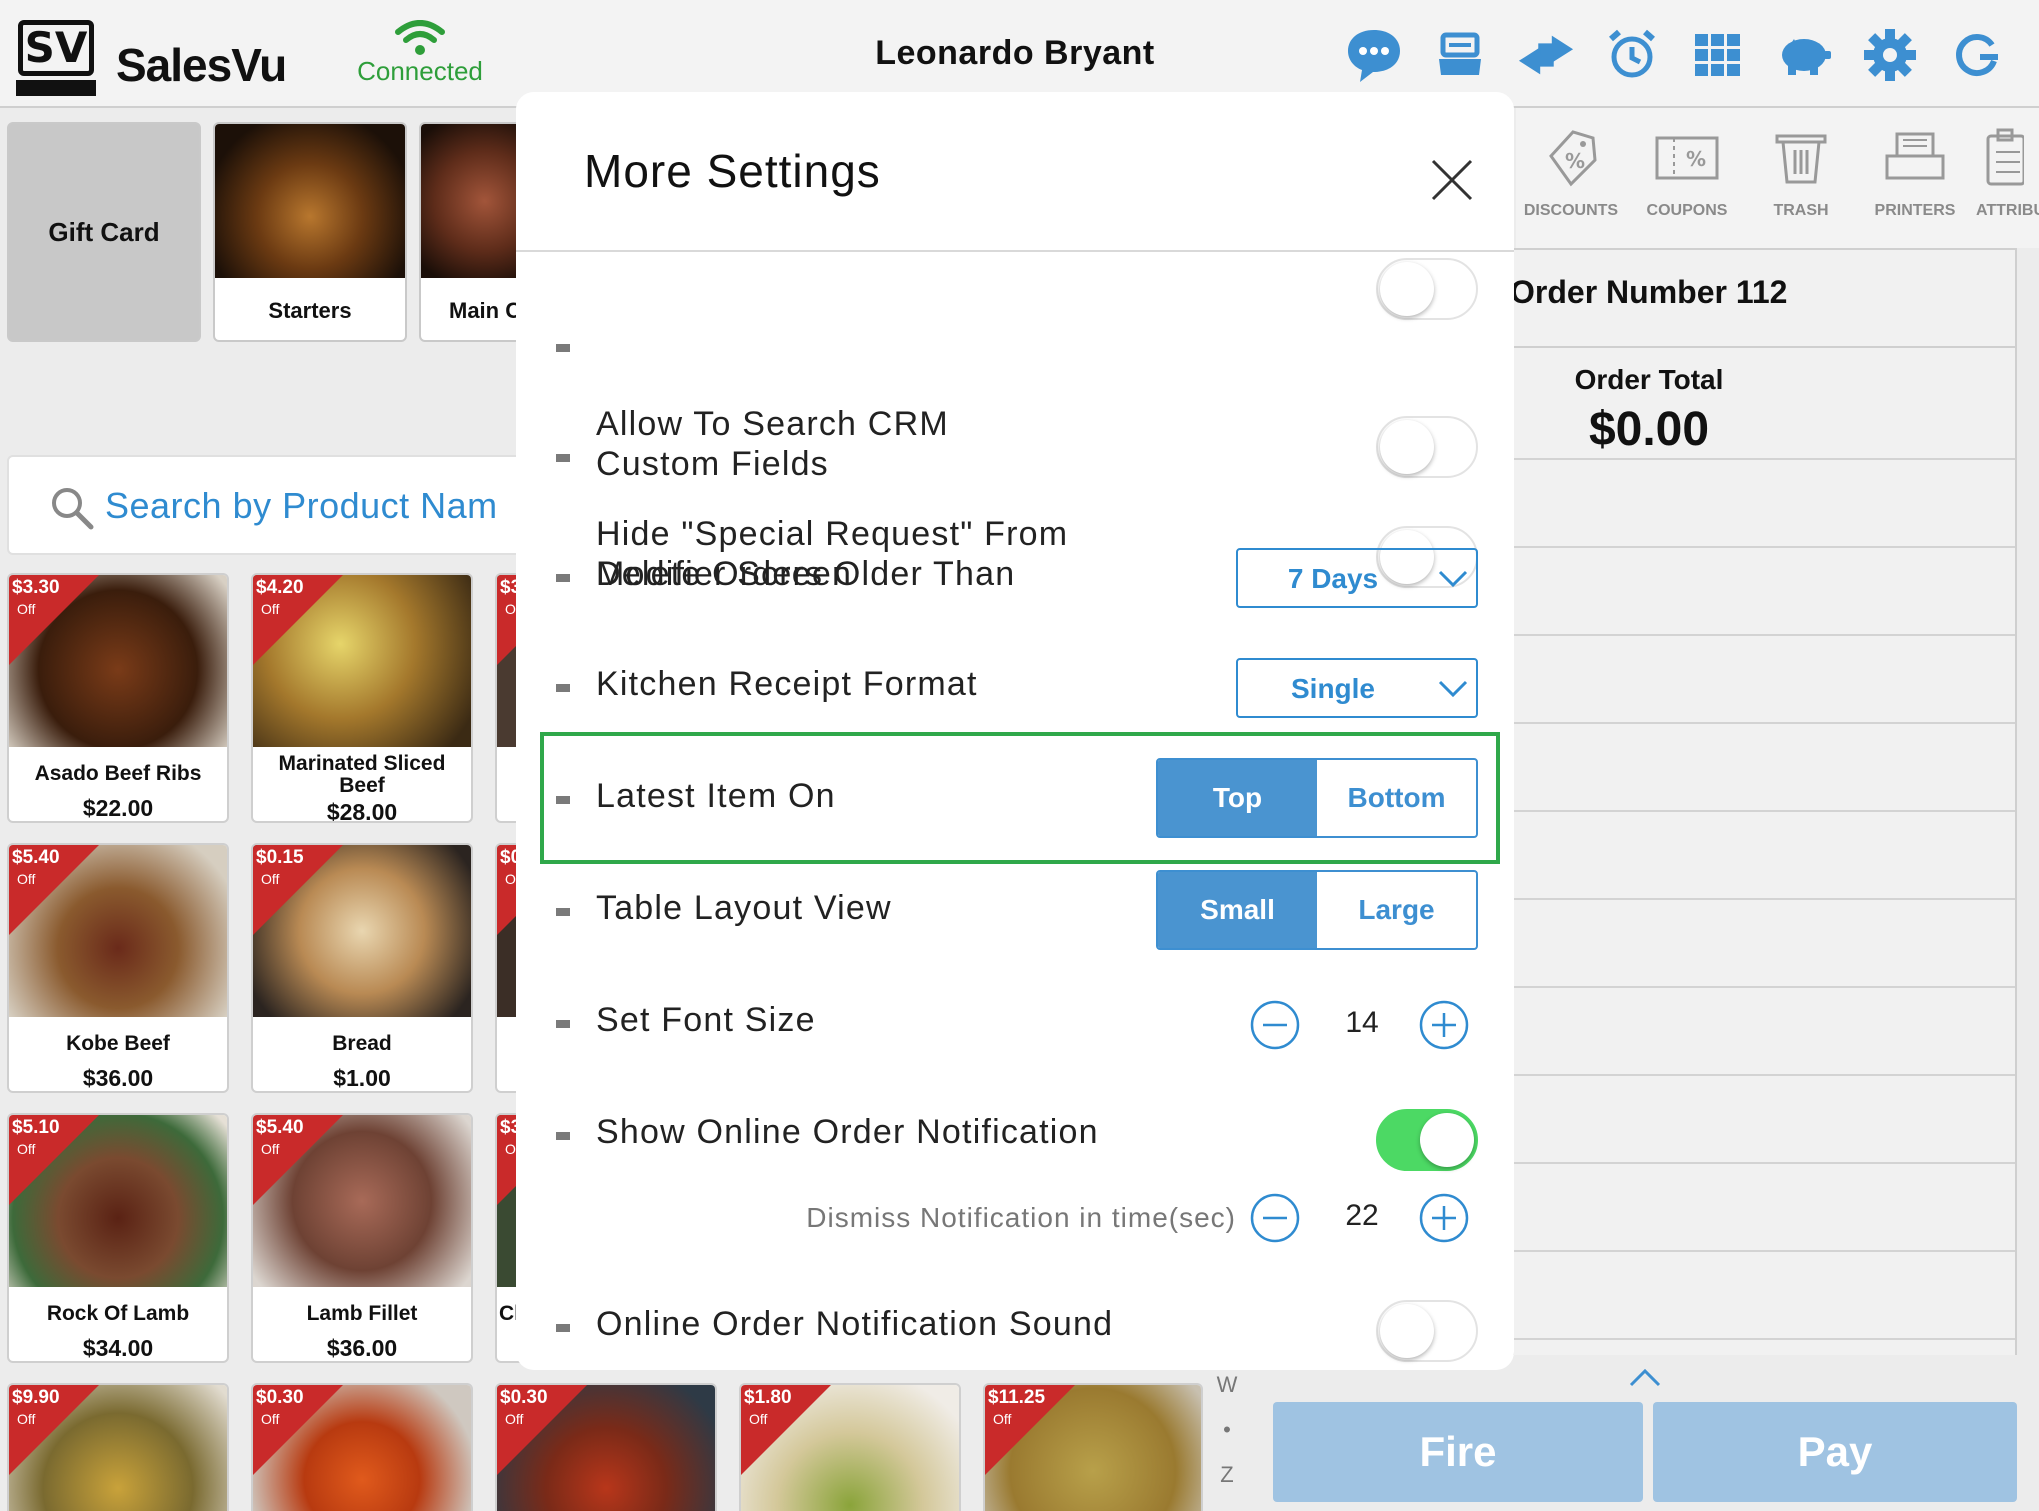 Image resolution: width=2039 pixels, height=1511 pixels. I want to click on notification-sound-toggle, so click(1427, 1331).